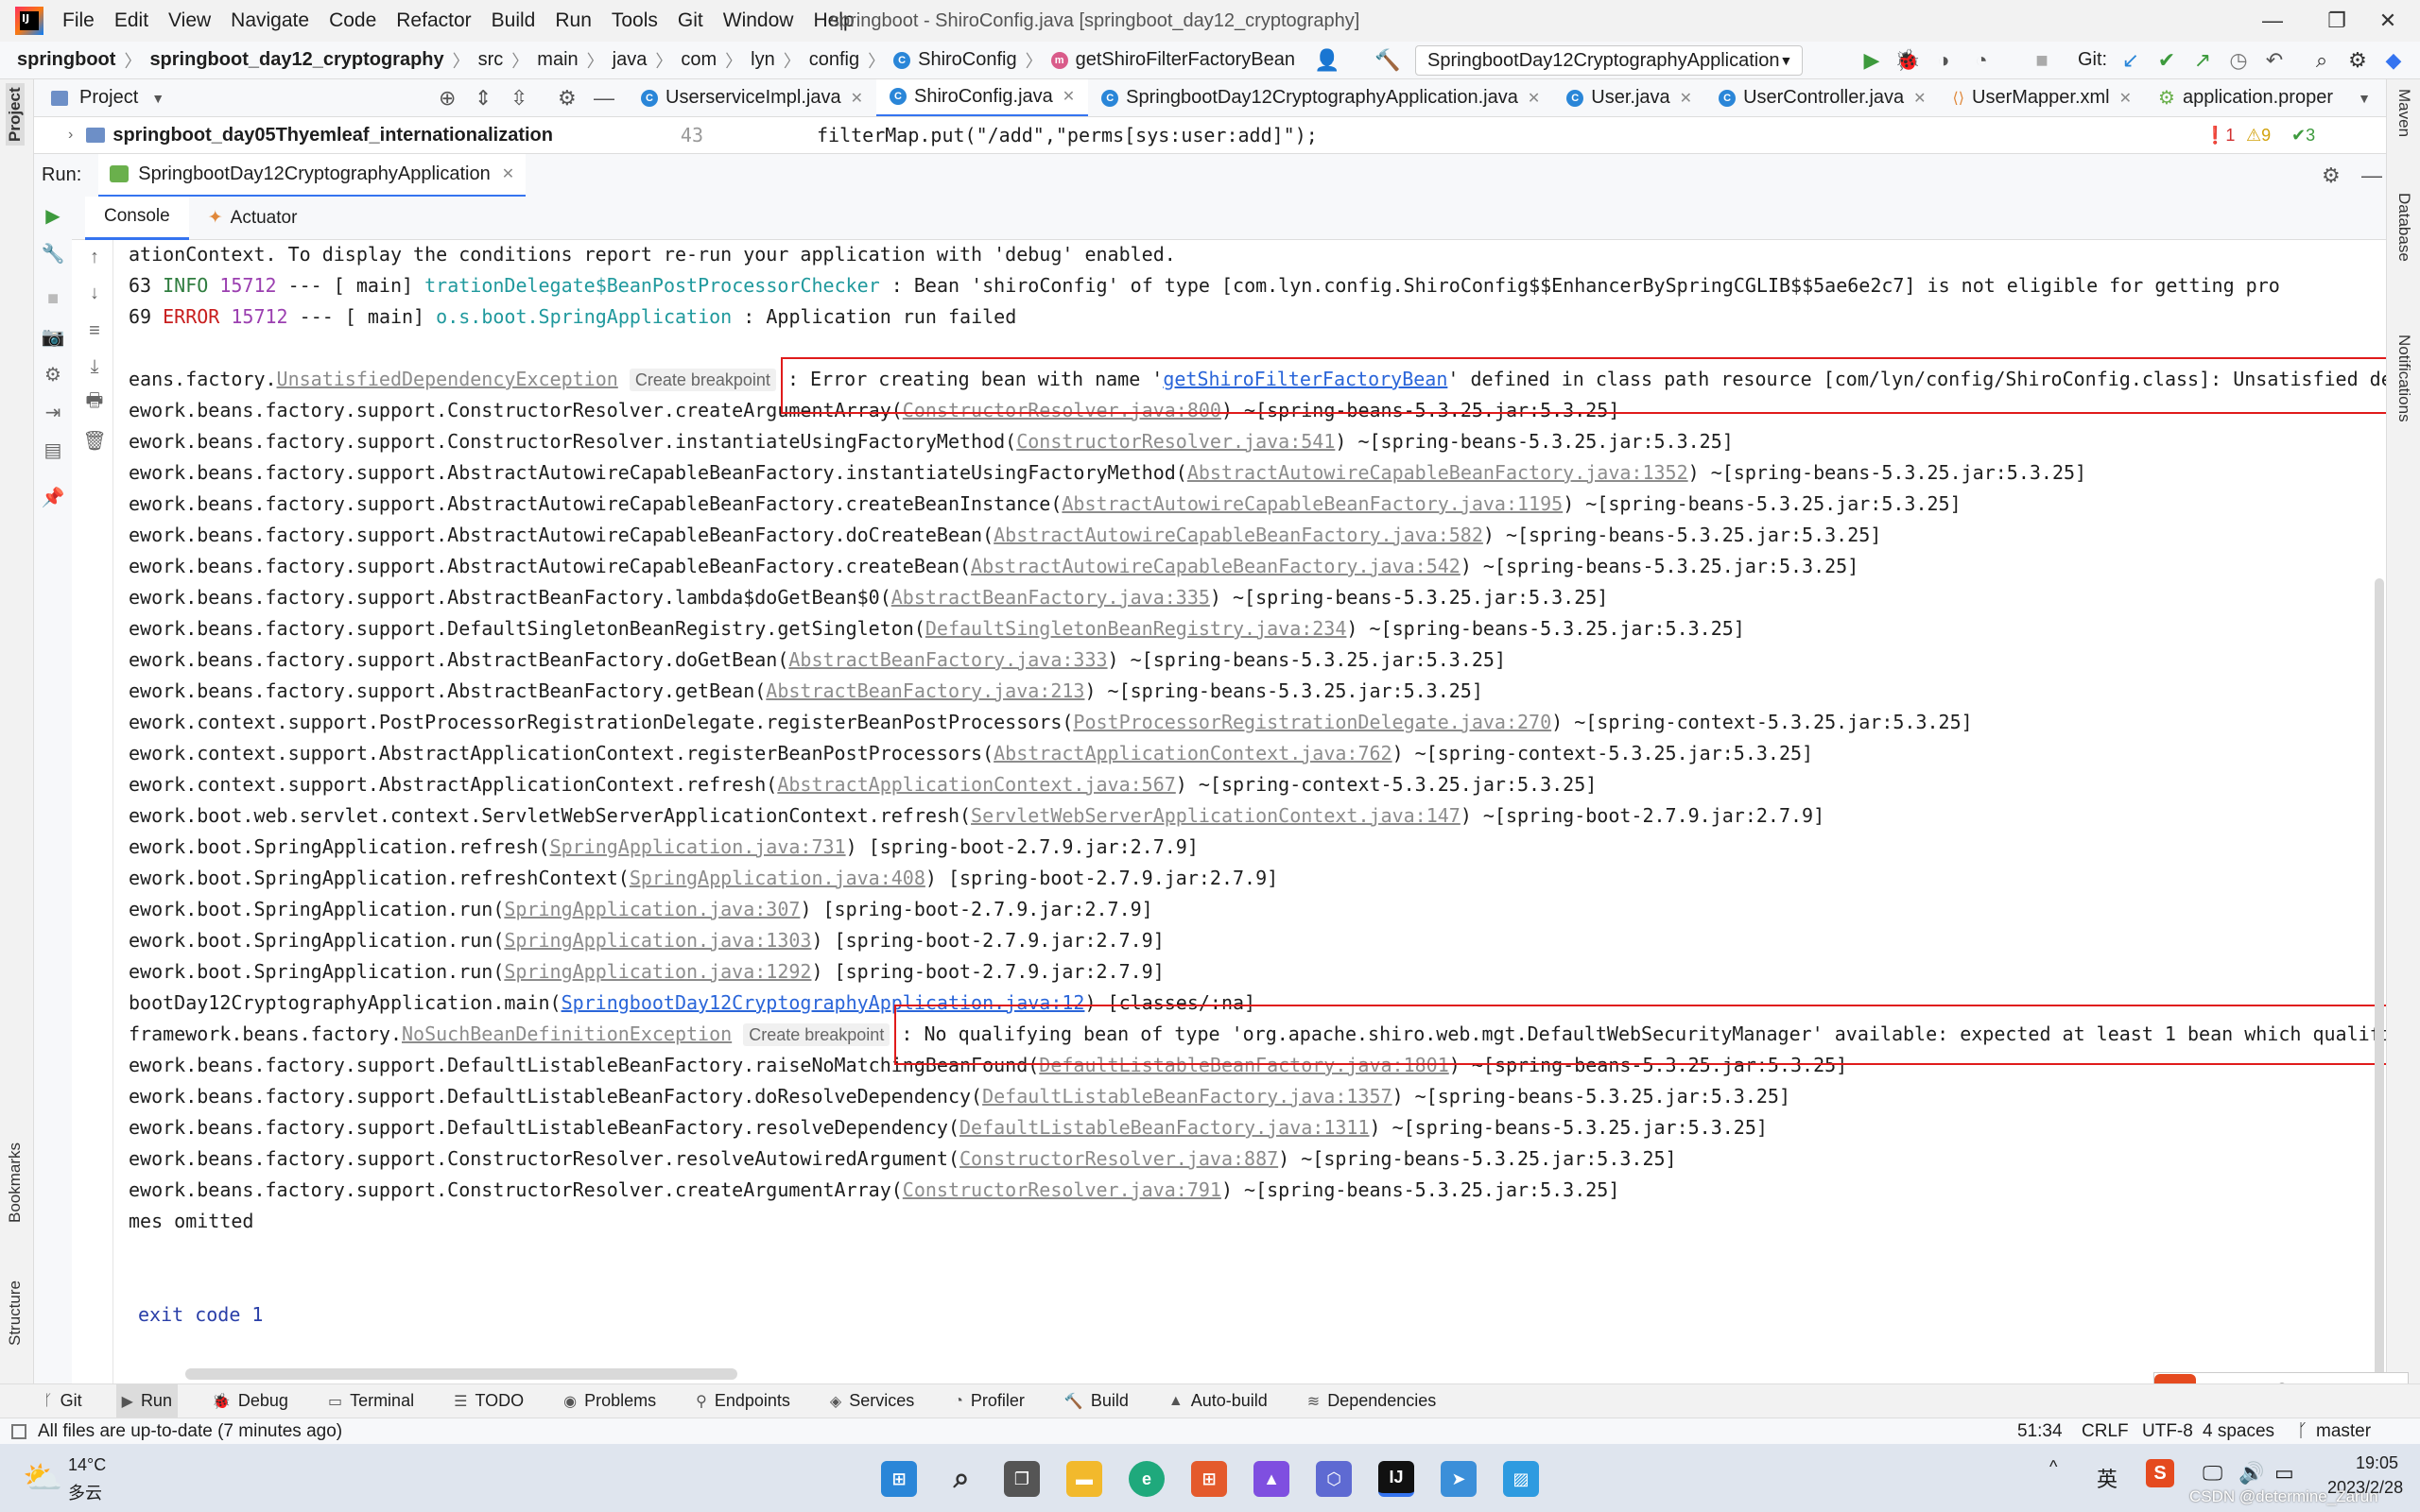  Describe the element at coordinates (610, 1401) in the screenshot. I see `bottom-tool-button: ◉ Problems` at that location.